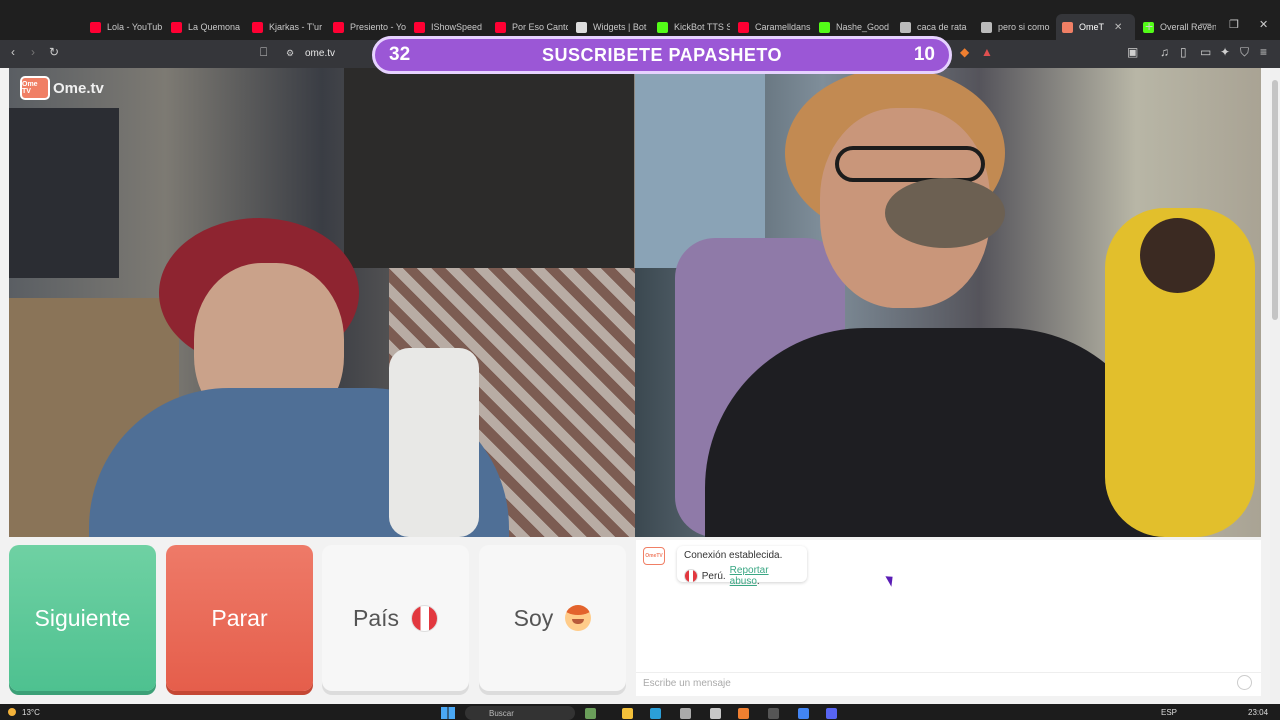 This screenshot has height=720, width=1280. I want to click on overlay-title: SUSCRIBETE PAPASHETO, so click(662, 54).